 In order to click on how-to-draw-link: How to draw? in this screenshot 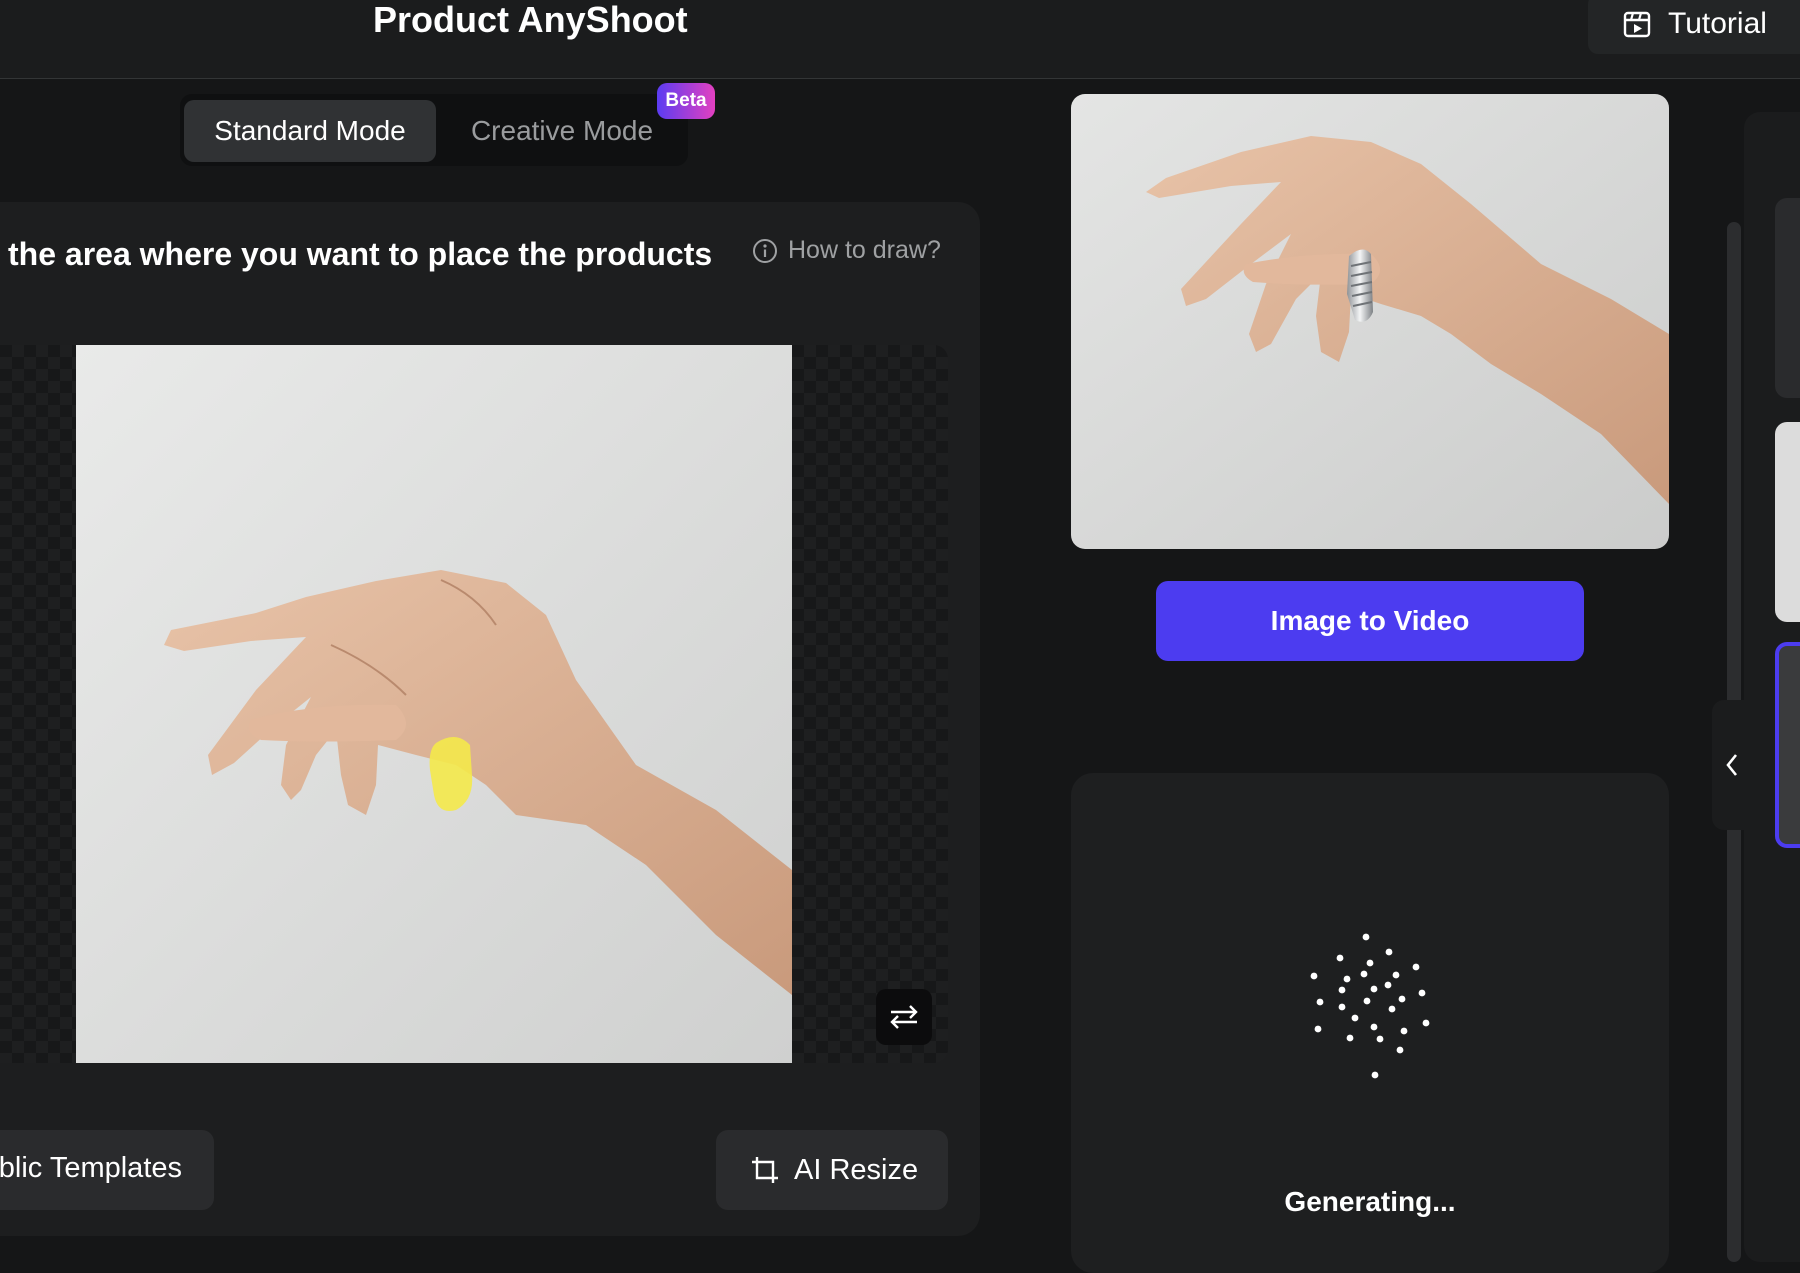, I will do `click(846, 250)`.